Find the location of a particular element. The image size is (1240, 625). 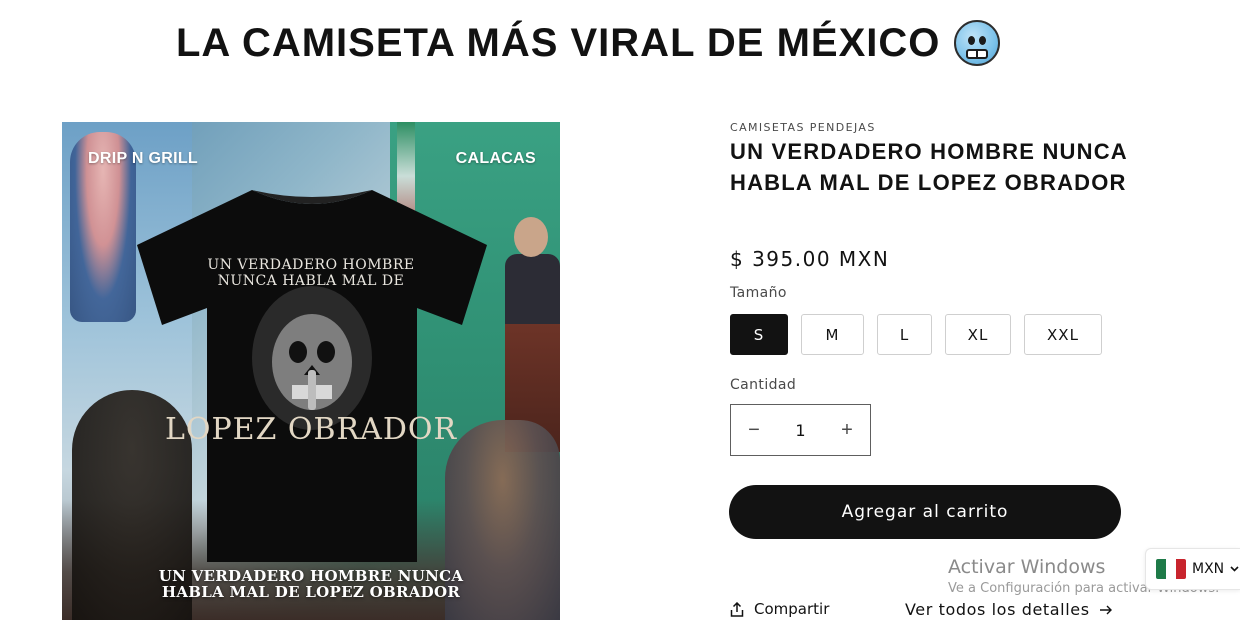

banner-title: LA CAMISETA MÁS VIRAL DE MÉXICO is located at coordinates (558, 42).